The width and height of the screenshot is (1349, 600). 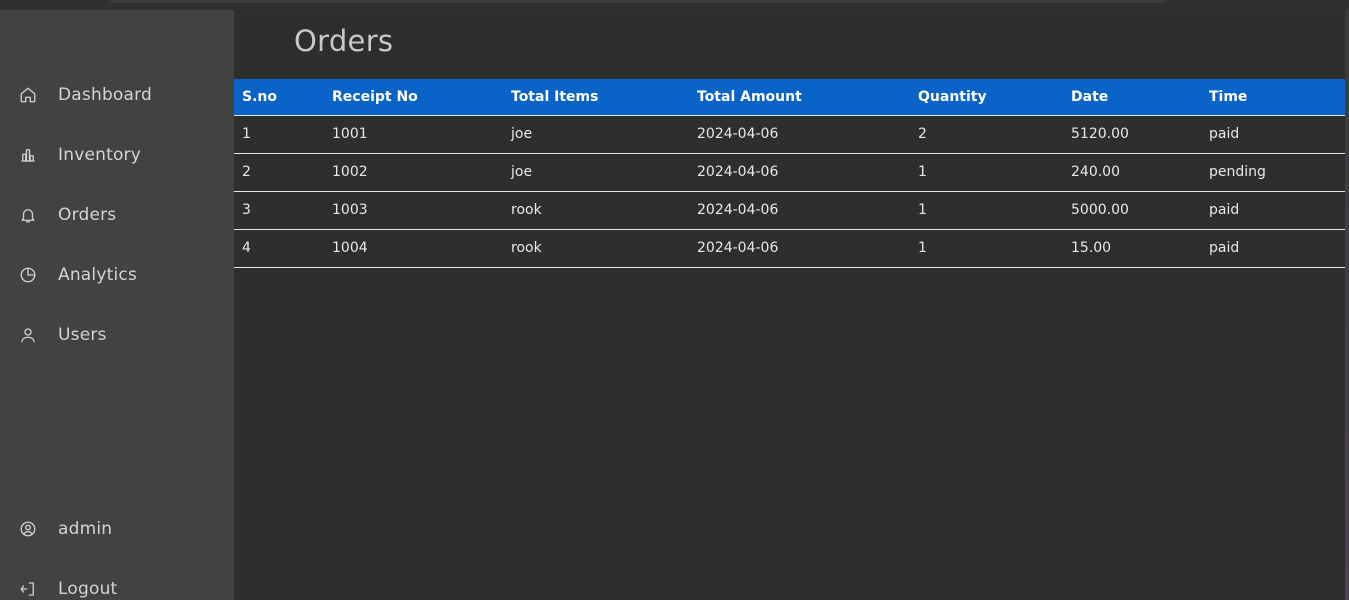 What do you see at coordinates (1132, 97) in the screenshot?
I see `column-header-date: Date` at bounding box center [1132, 97].